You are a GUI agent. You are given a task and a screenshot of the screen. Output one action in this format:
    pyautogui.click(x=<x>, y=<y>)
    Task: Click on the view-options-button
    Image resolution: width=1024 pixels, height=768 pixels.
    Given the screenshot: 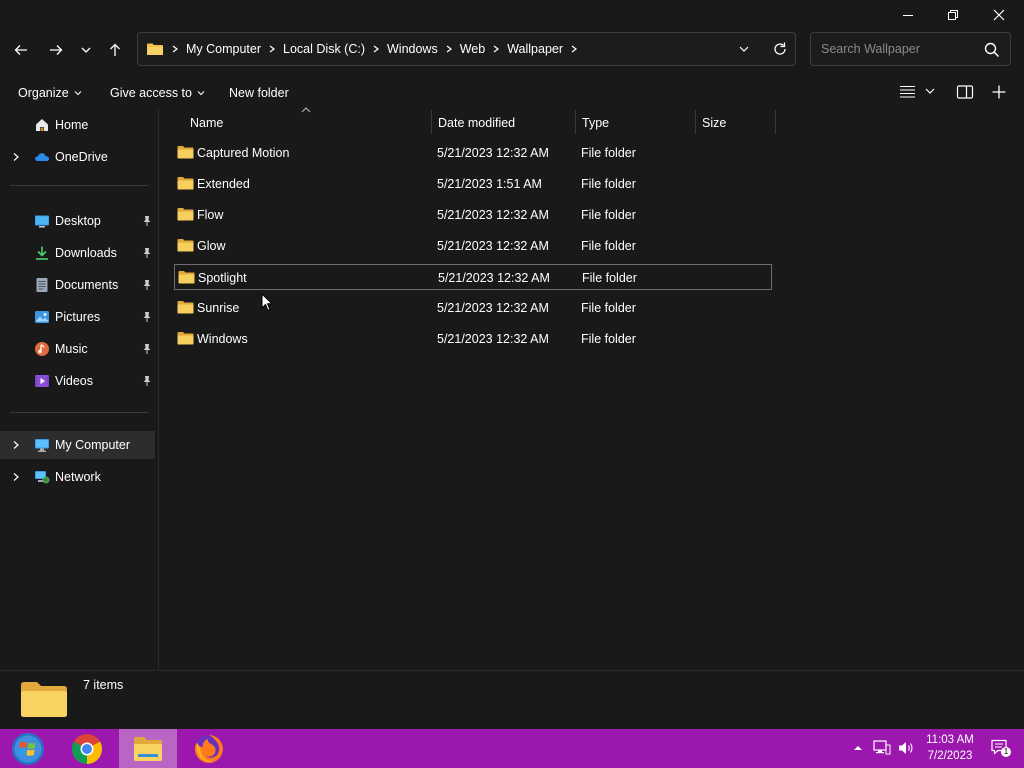 What is the action you would take?
    pyautogui.click(x=918, y=91)
    